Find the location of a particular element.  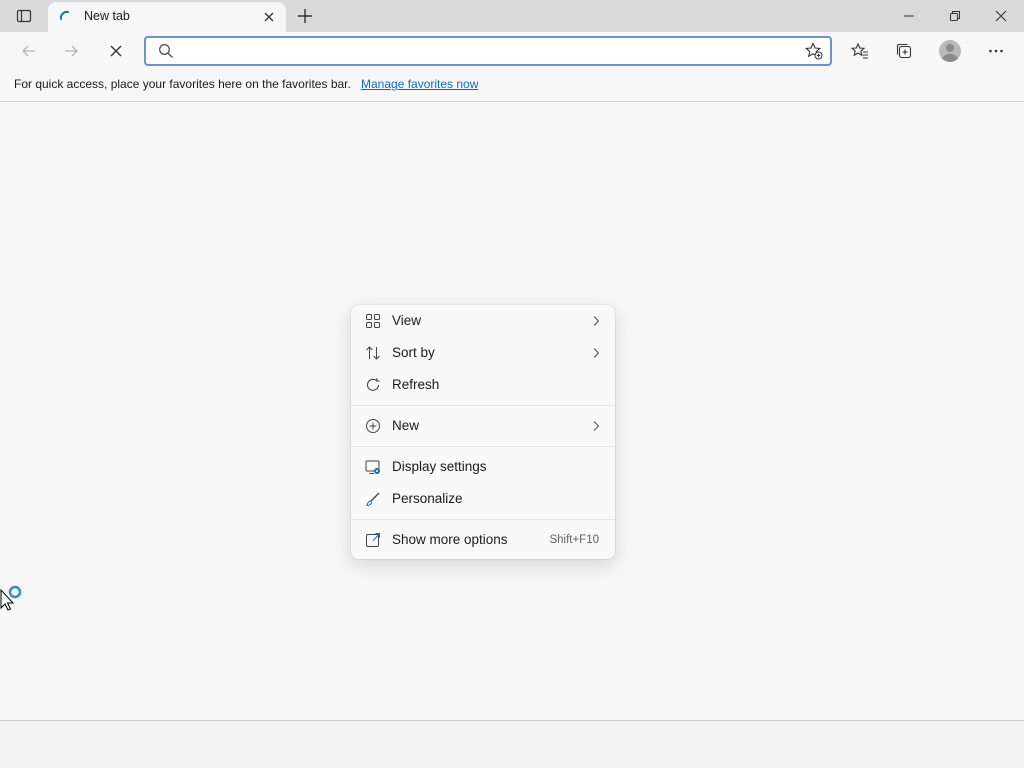

profile-button is located at coordinates (950, 51).